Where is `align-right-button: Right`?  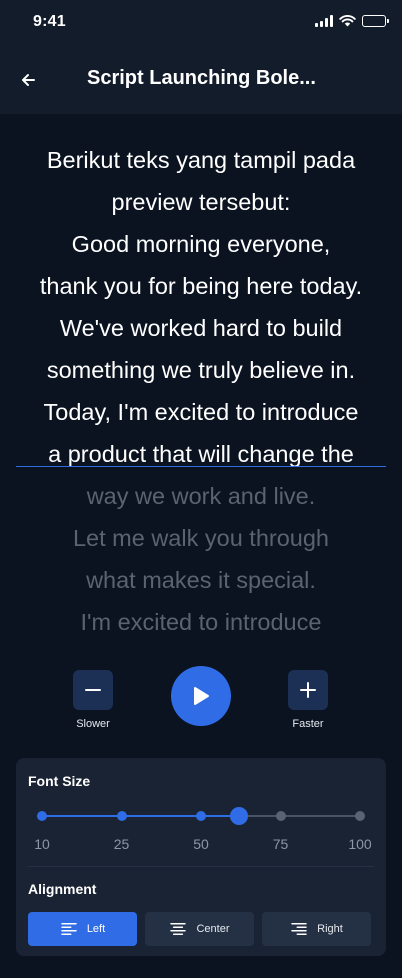 align-right-button: Right is located at coordinates (316, 929).